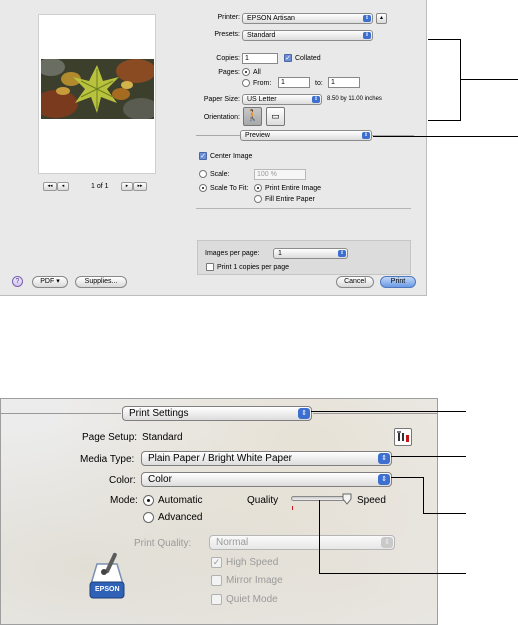 Image resolution: width=518 pixels, height=625 pixels. I want to click on epson-logo-text: EPSON, so click(107, 589).